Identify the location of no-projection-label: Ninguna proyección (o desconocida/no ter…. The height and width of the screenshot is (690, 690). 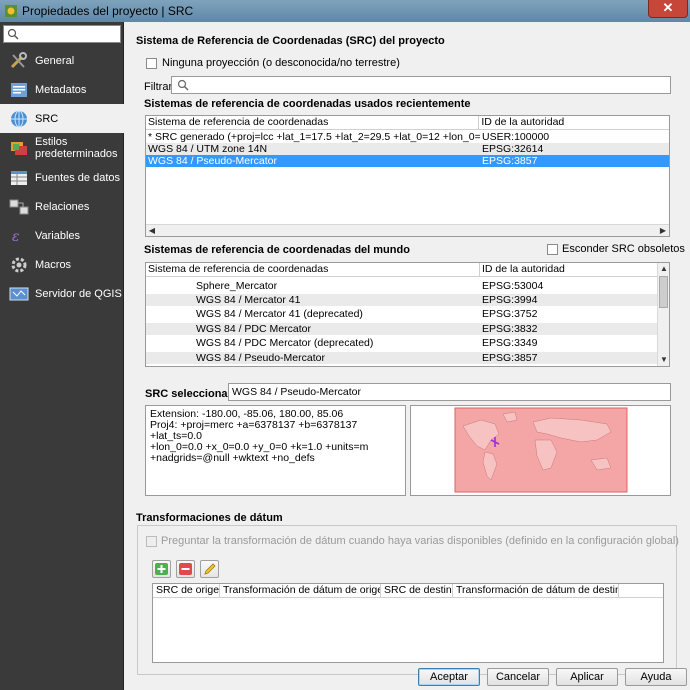
(281, 63).